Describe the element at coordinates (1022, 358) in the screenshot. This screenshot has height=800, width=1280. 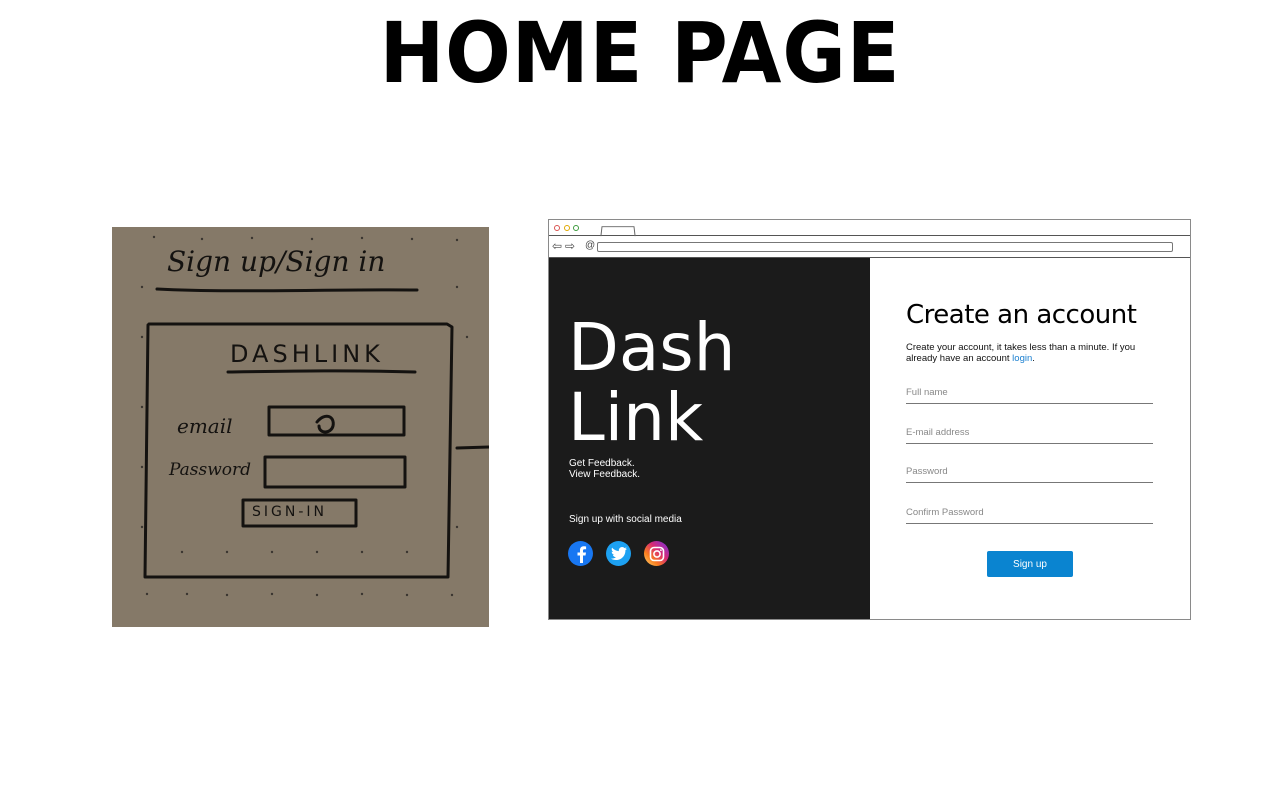
I see `login-link: login` at that location.